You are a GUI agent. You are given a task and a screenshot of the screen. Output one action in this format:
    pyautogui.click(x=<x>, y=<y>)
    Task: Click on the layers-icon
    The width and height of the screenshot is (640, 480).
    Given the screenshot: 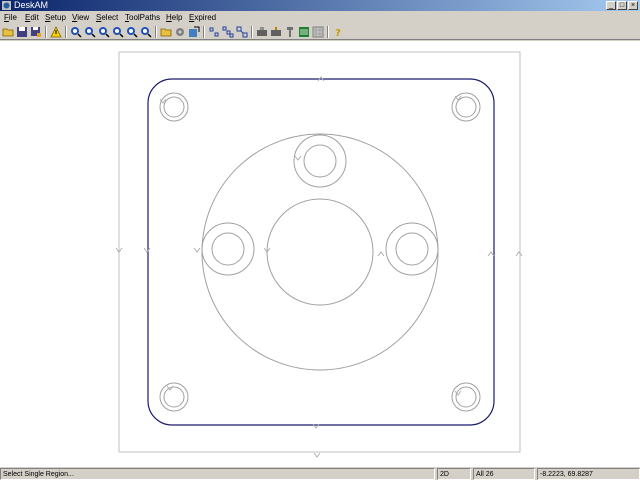 What is the action you would take?
    pyautogui.click(x=304, y=32)
    